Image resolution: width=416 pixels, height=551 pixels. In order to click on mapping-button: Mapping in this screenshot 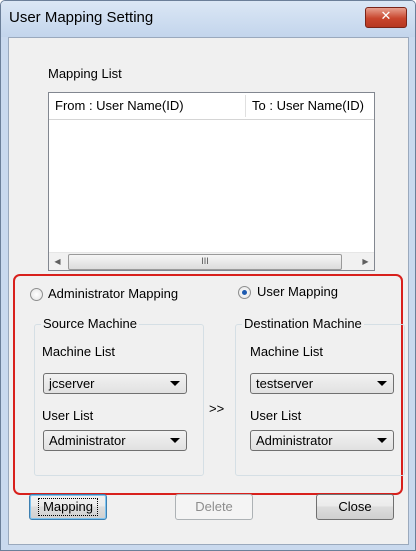, I will do `click(68, 507)`.